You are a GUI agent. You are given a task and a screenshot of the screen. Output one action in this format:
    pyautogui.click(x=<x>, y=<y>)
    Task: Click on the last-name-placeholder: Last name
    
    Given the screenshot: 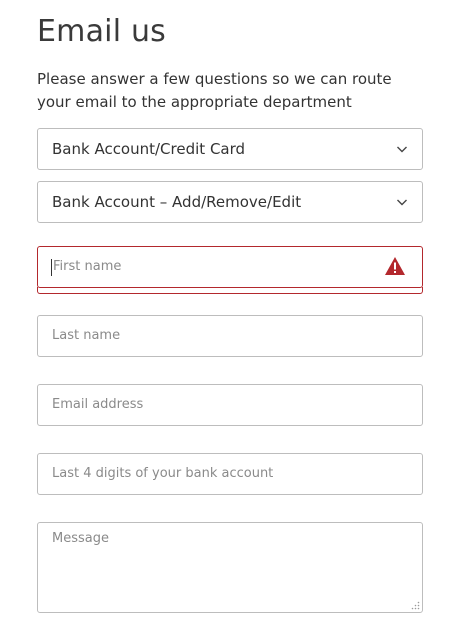 What is the action you would take?
    pyautogui.click(x=86, y=335)
    